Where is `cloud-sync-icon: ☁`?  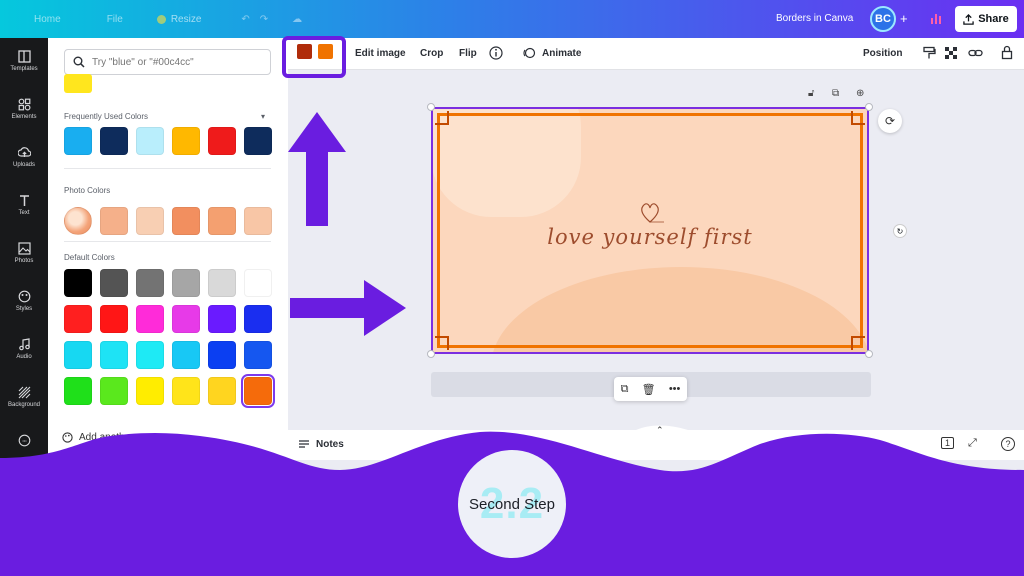
cloud-sync-icon: ☁ is located at coordinates (297, 19).